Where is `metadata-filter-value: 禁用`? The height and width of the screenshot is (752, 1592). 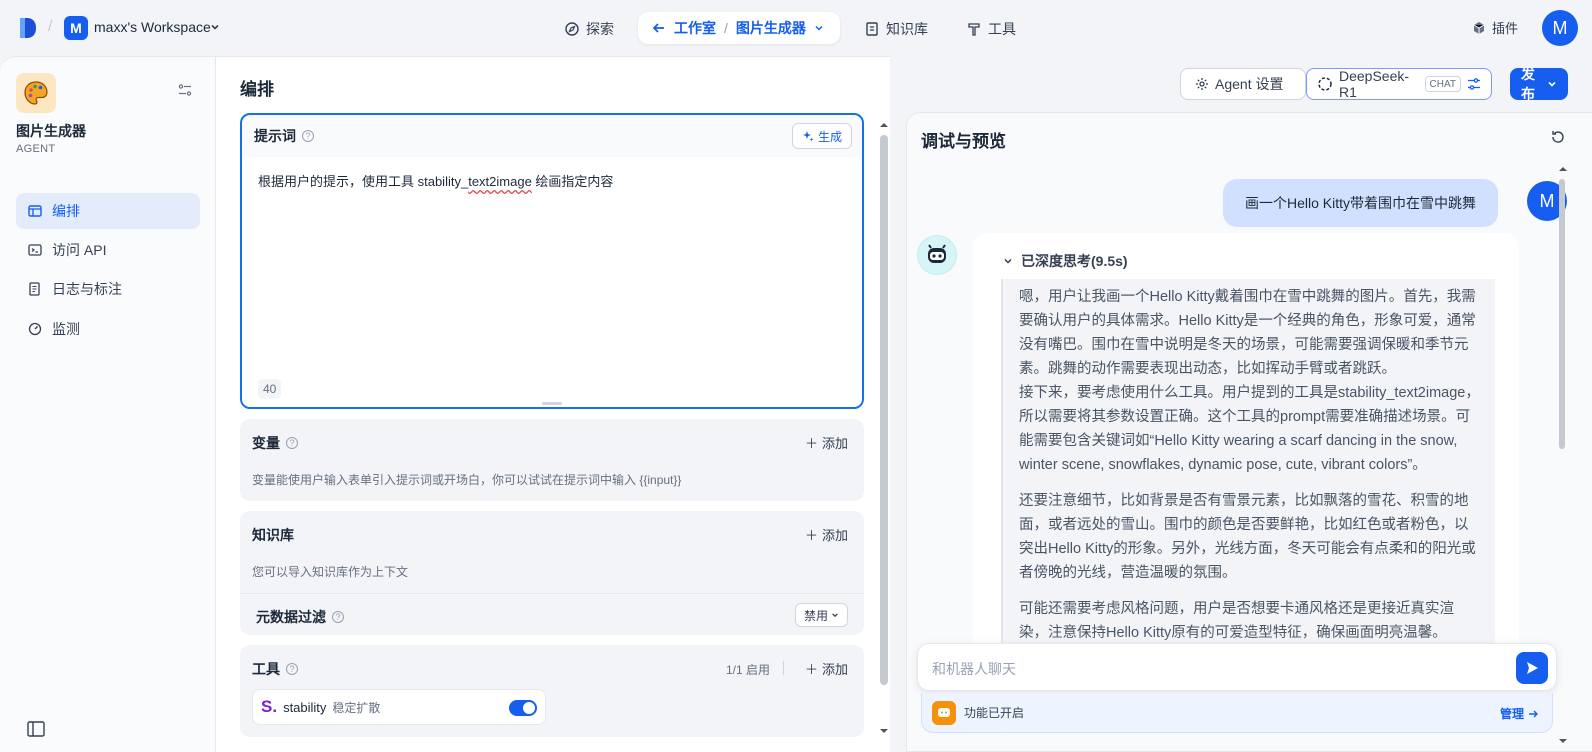 metadata-filter-value: 禁用 is located at coordinates (815, 615).